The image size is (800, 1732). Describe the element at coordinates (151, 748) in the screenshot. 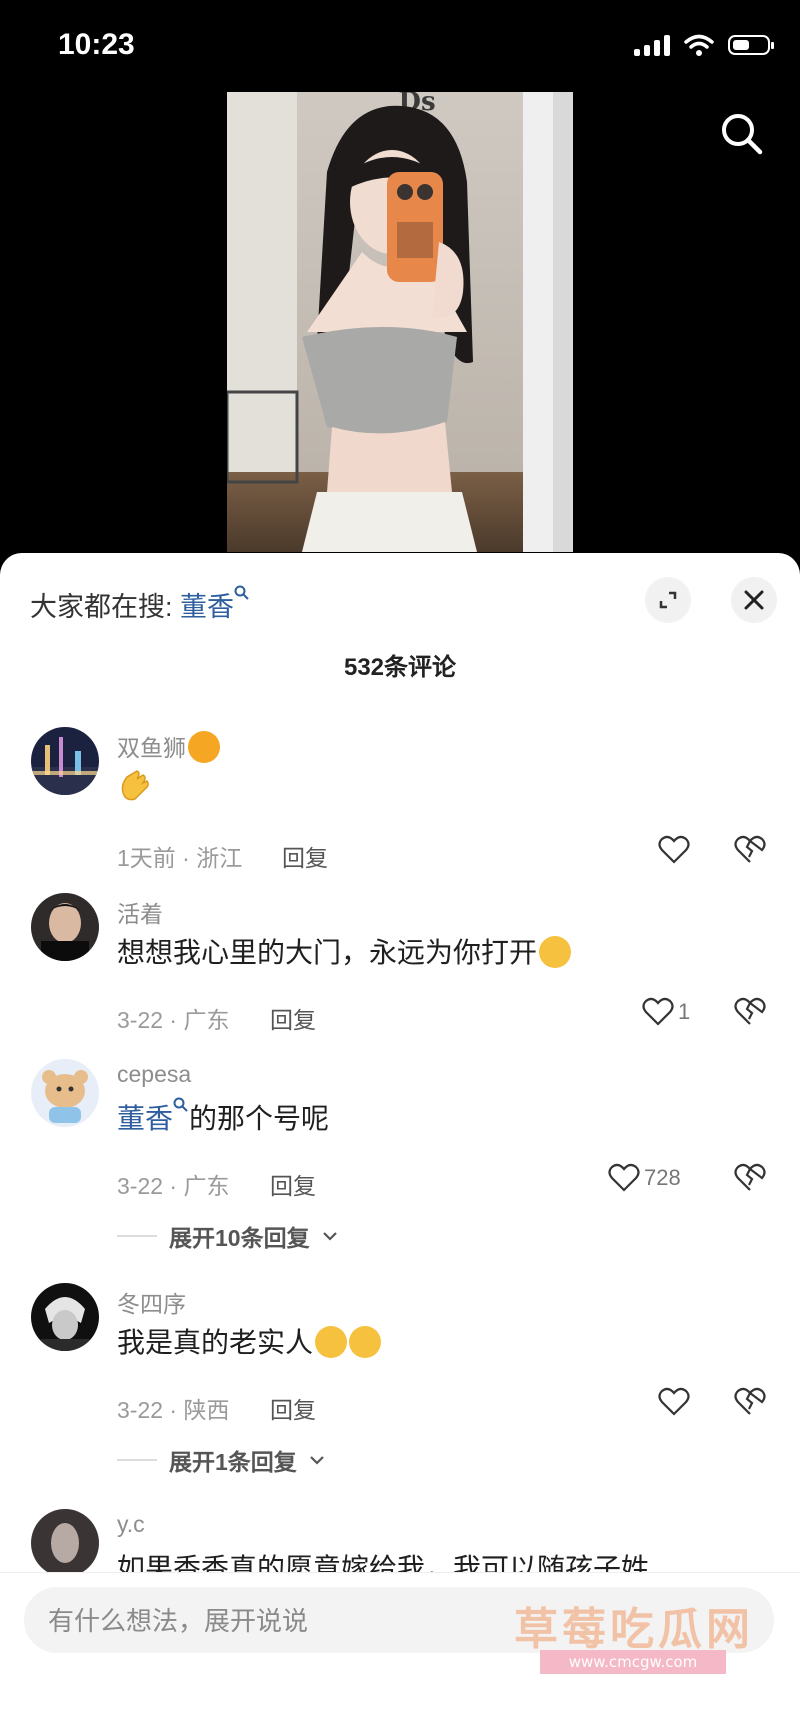

I see `comment-username-text: 双鱼狮` at that location.